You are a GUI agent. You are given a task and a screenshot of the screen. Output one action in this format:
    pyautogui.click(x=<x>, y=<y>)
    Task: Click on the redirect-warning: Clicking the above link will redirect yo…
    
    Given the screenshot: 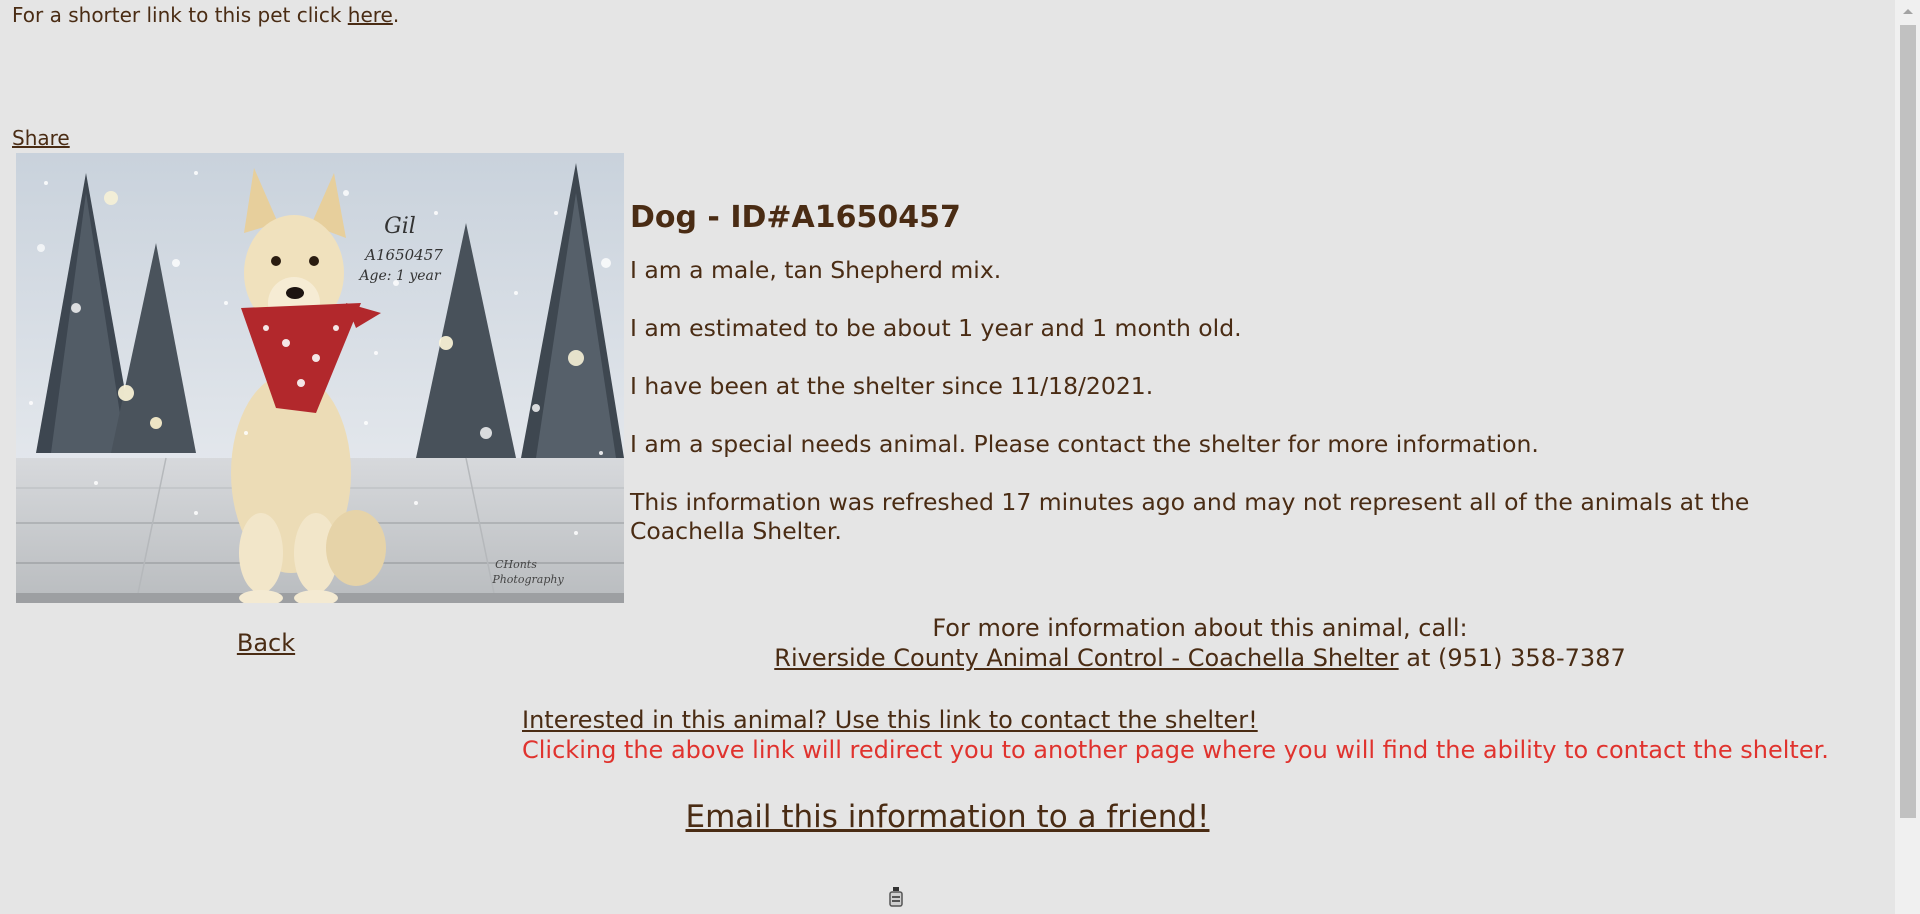 What is the action you would take?
    pyautogui.click(x=1175, y=750)
    